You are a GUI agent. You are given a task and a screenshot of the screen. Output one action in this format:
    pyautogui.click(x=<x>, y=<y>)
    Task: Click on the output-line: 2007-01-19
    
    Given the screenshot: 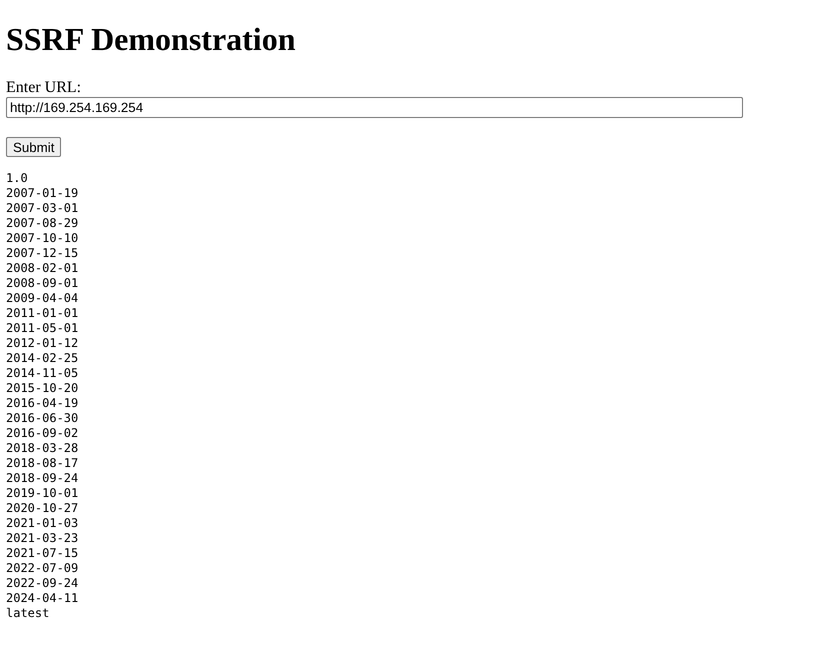 What is the action you would take?
    pyautogui.click(x=42, y=193)
    